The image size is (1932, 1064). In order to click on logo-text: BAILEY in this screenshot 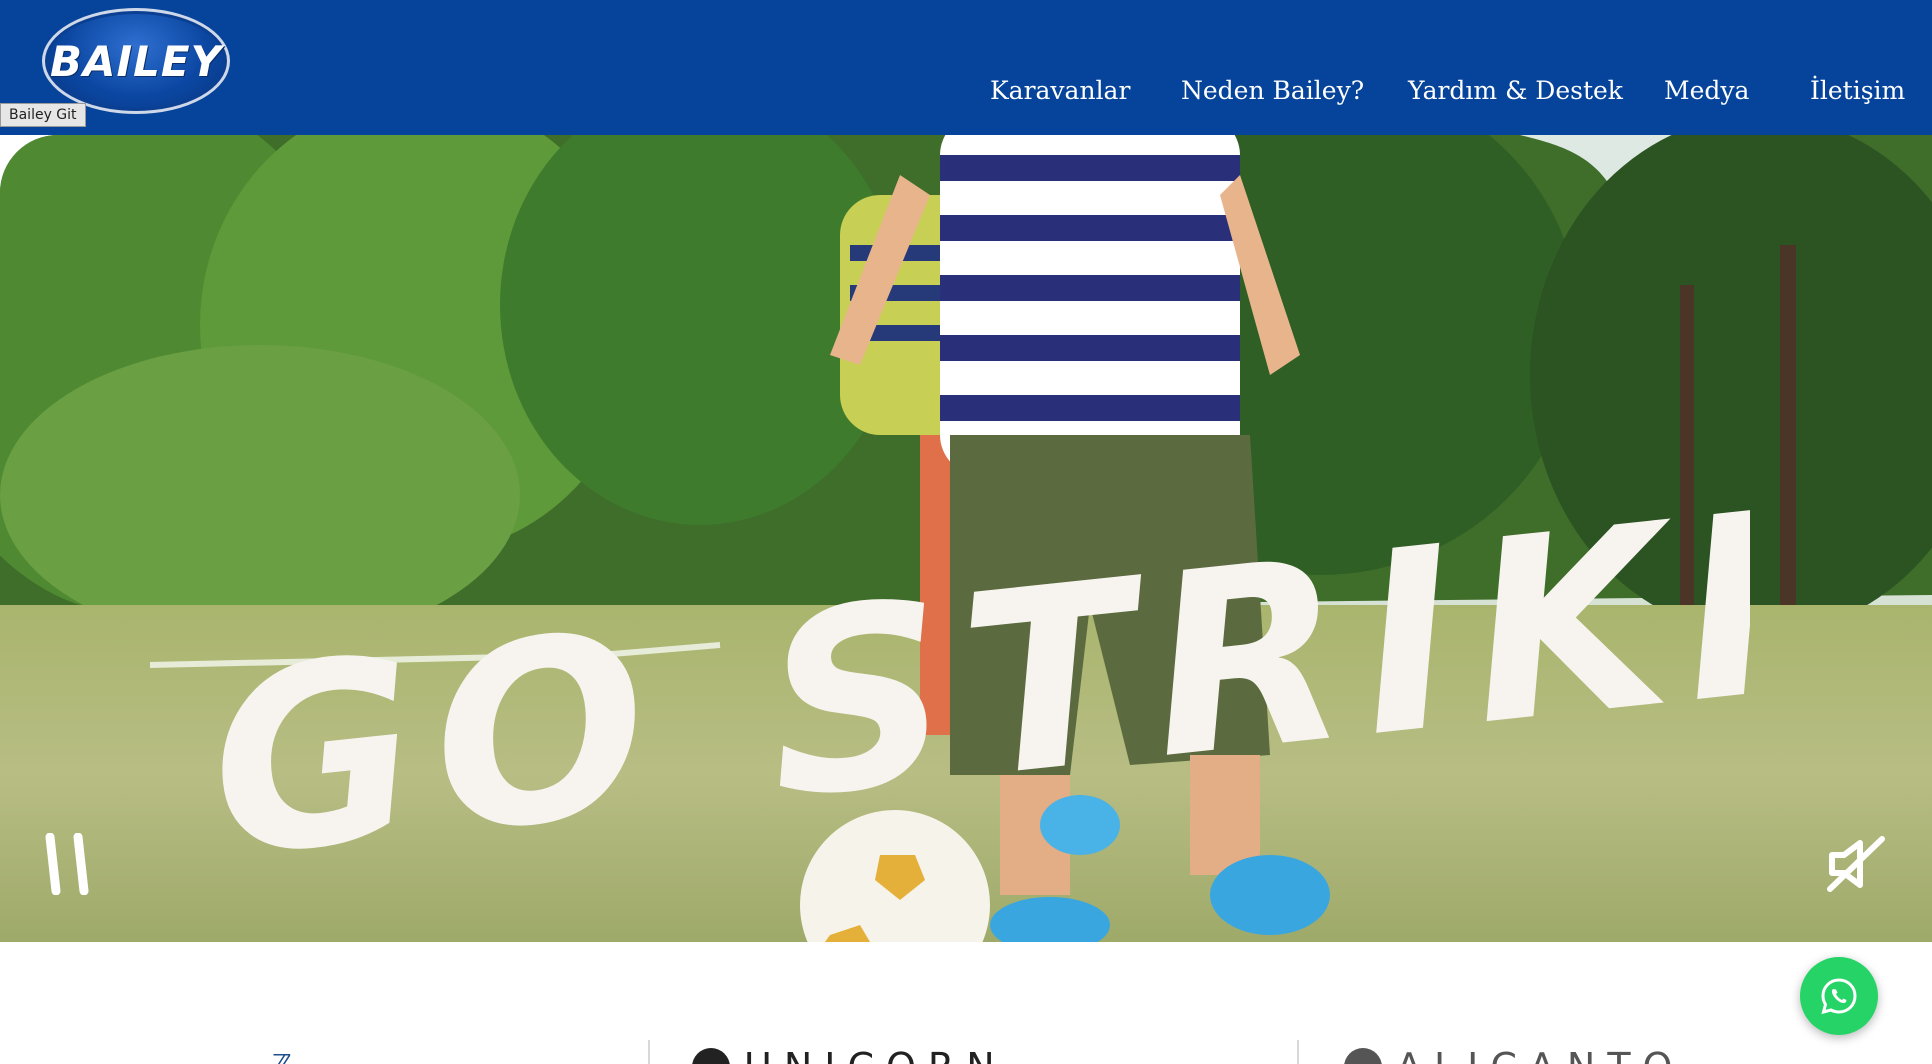, I will do `click(135, 61)`.